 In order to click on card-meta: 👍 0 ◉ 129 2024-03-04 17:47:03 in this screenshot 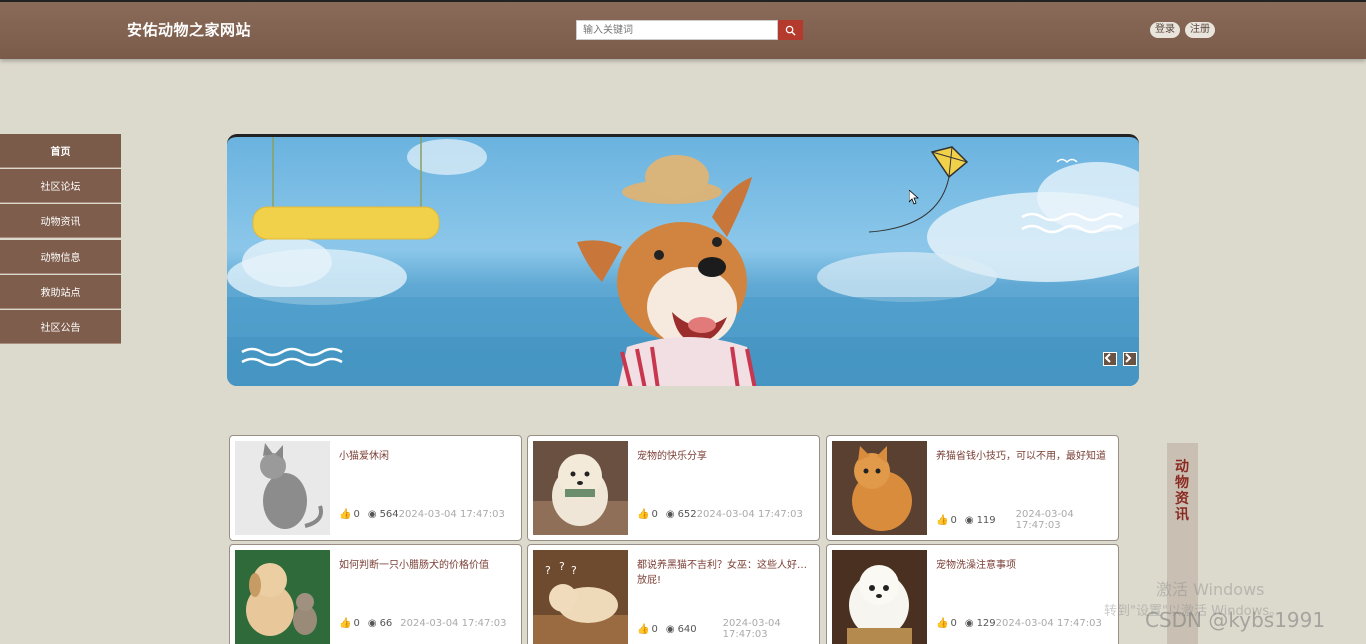, I will do `click(1026, 623)`.